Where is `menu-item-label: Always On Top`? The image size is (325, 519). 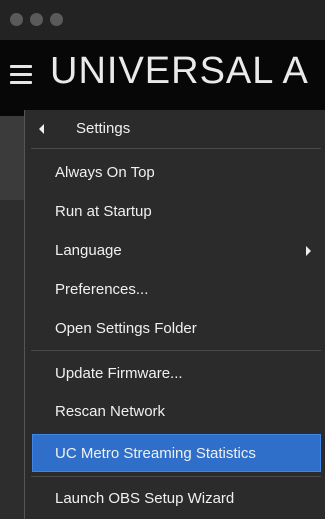
menu-item-label: Always On Top is located at coordinates (105, 172).